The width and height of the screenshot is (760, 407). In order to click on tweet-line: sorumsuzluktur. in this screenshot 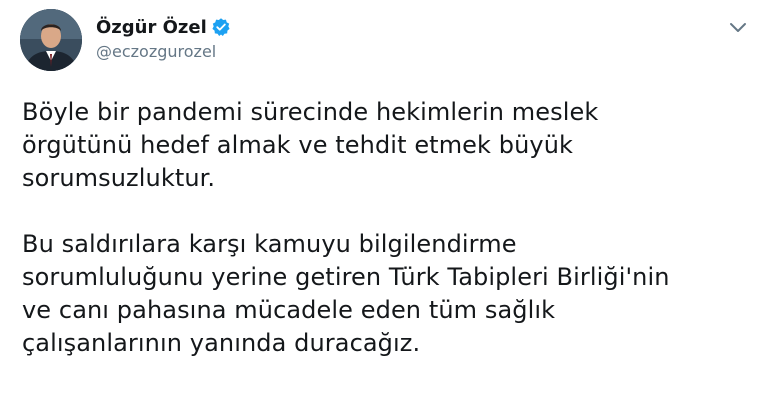, I will do `click(119, 178)`.